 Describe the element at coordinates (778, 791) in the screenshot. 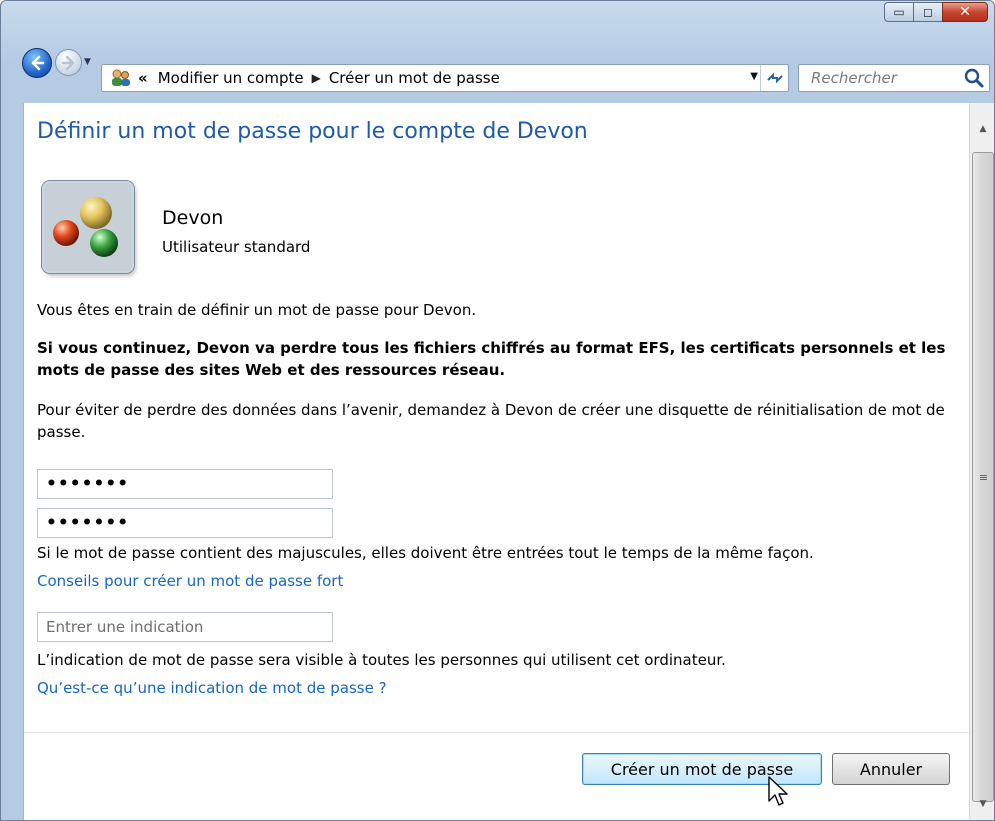

I see `mouse-cursor-icon` at that location.